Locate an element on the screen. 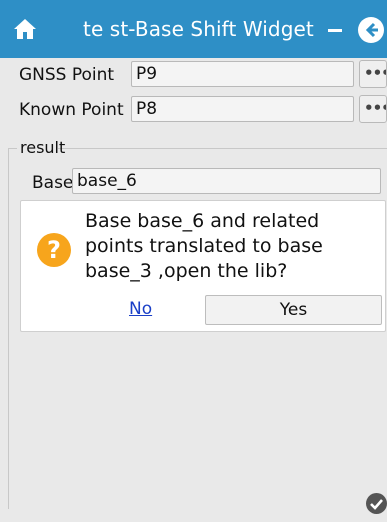 The width and height of the screenshot is (387, 522). known-point-more-button: ••• is located at coordinates (373, 109).